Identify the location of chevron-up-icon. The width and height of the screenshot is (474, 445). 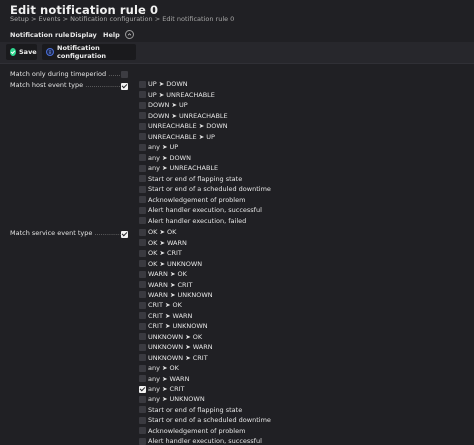
(129, 34).